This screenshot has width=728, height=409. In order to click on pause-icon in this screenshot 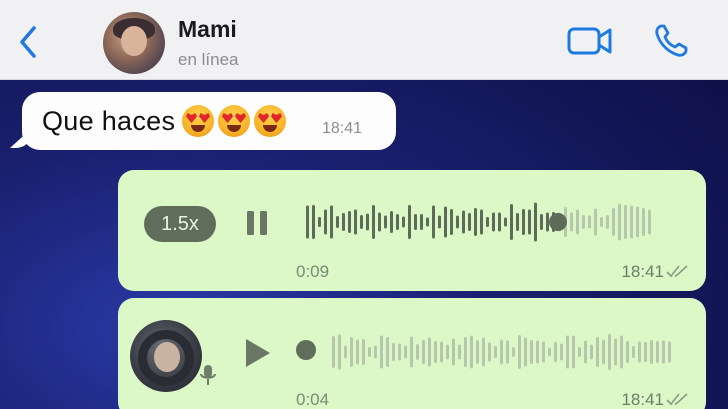, I will do `click(257, 223)`.